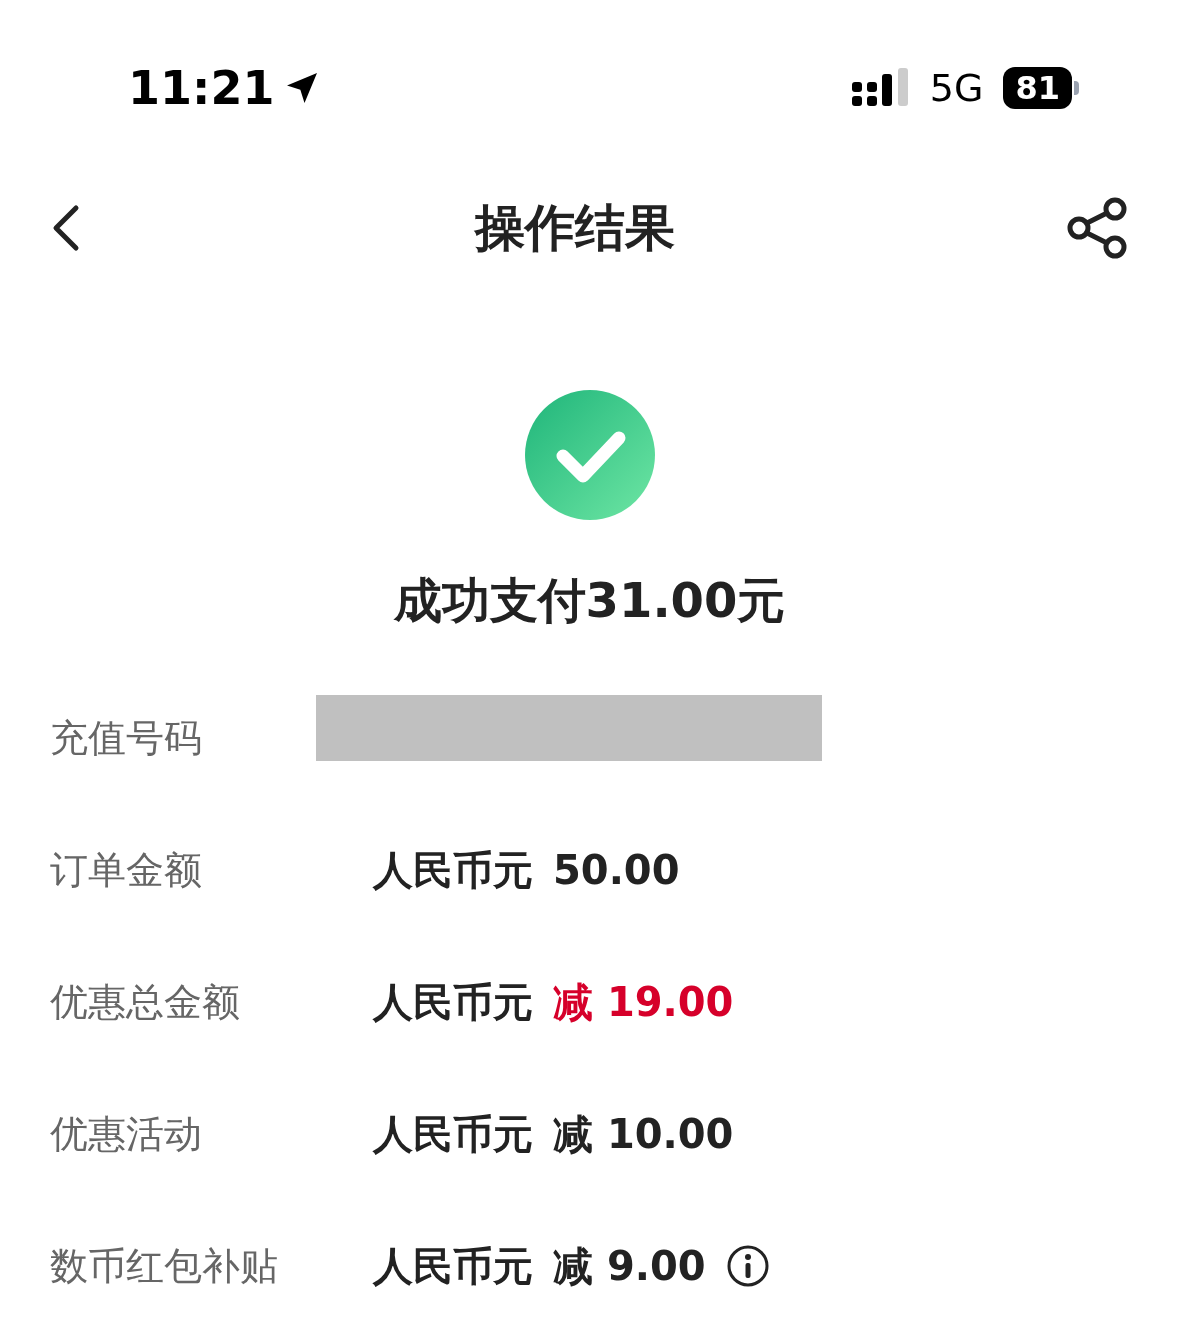 This screenshot has width=1179, height=1338. I want to click on success-check-icon, so click(589, 455).